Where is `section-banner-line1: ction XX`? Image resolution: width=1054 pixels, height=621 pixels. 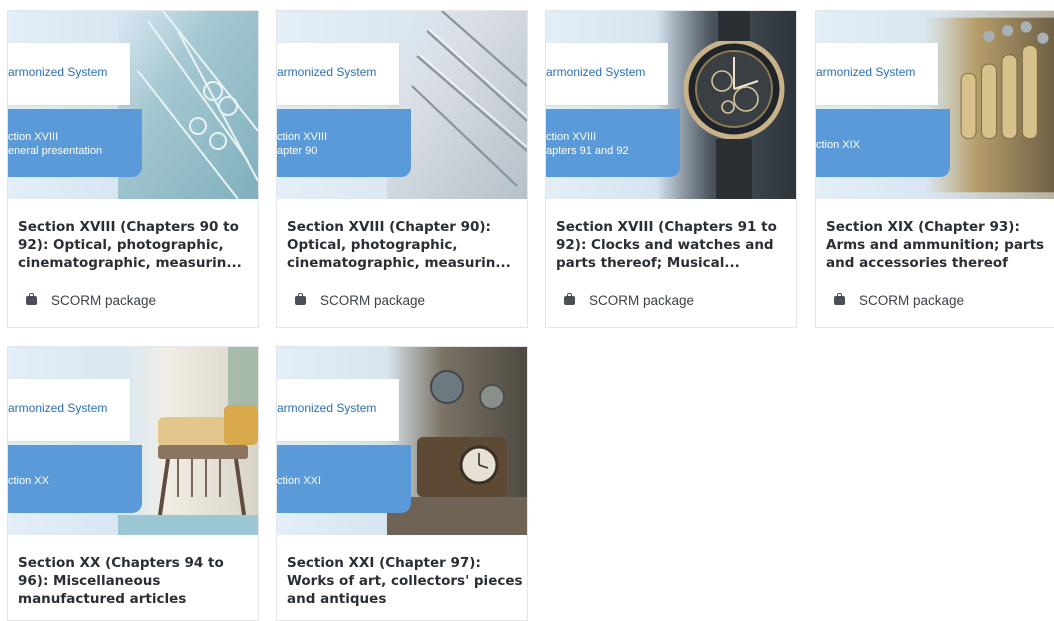 section-banner-line1: ction XX is located at coordinates (28, 481).